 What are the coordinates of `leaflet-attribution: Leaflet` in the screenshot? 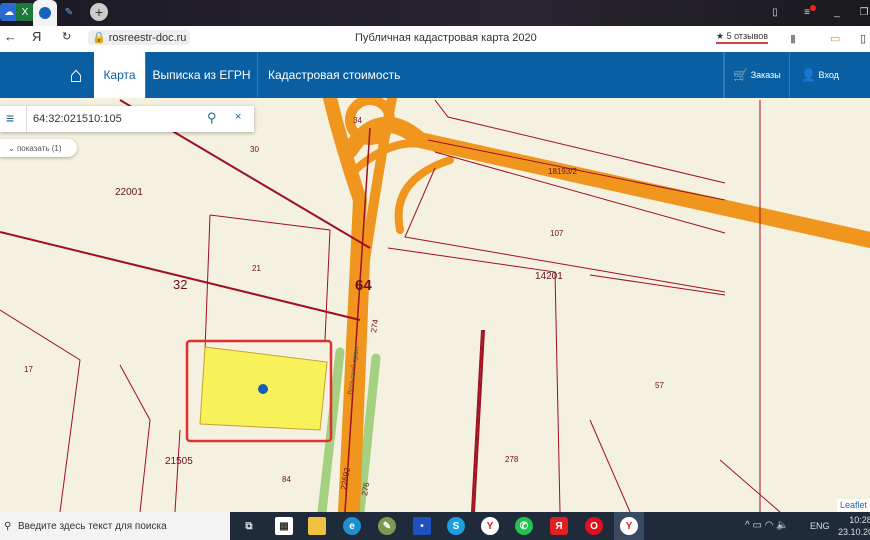 It's located at (853, 505).